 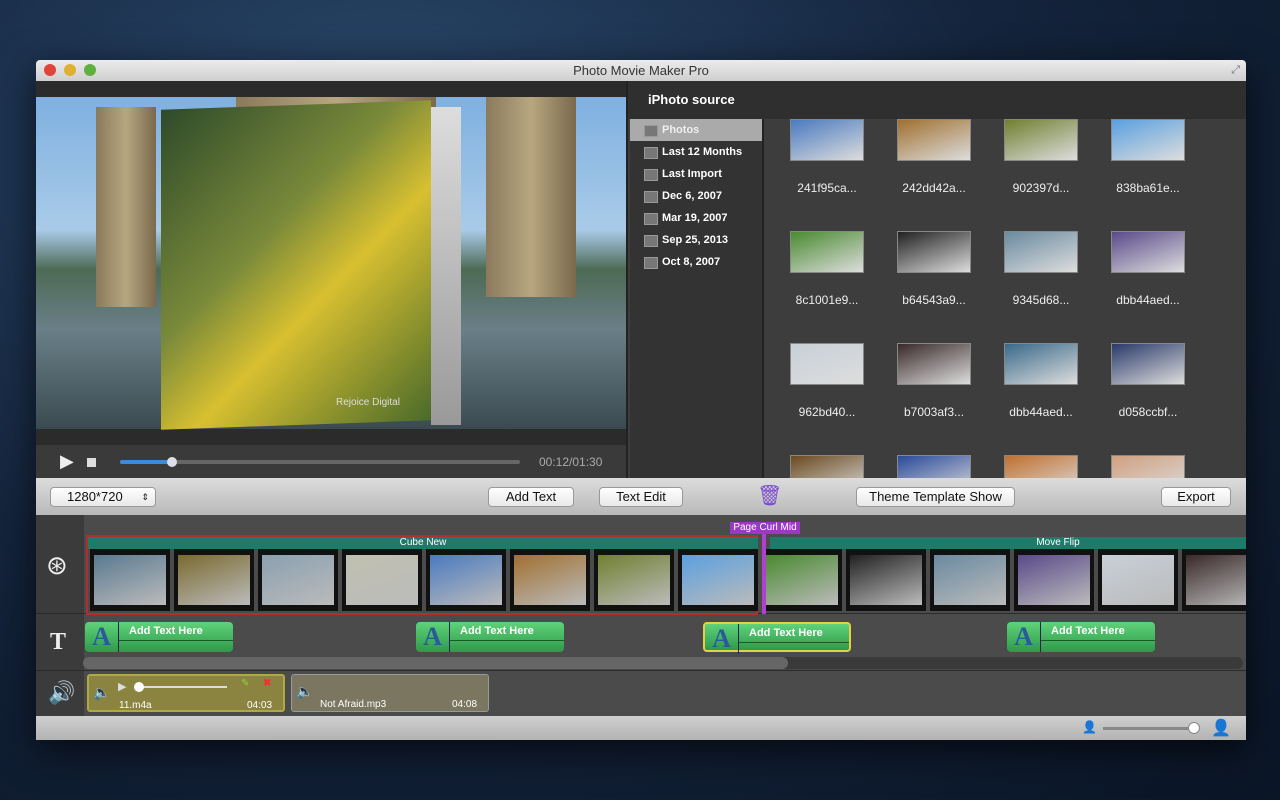 What do you see at coordinates (95, 496) in the screenshot?
I see `resolution-value: 1280*720` at bounding box center [95, 496].